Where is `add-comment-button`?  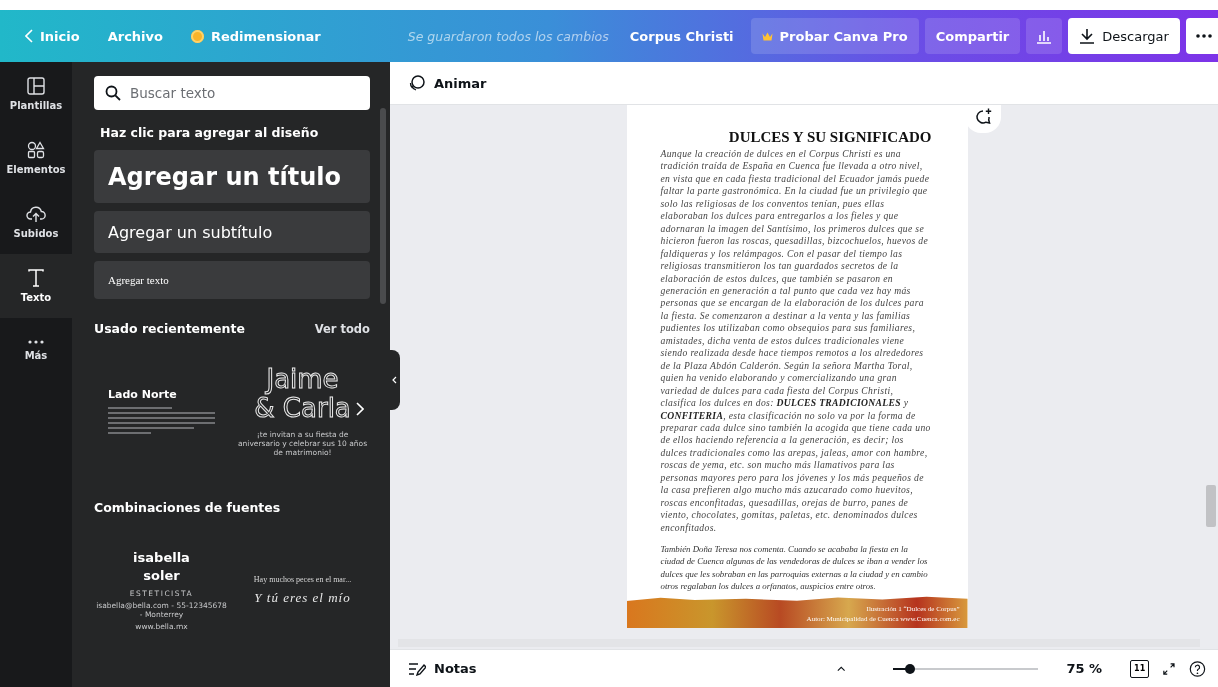 add-comment-button is located at coordinates (983, 119).